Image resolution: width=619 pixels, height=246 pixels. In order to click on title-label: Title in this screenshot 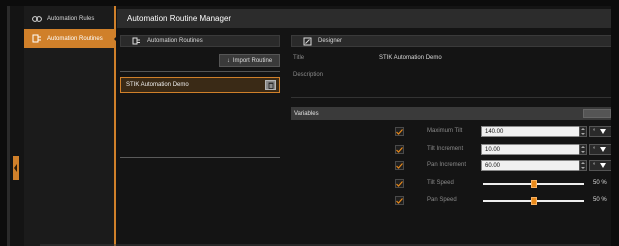, I will do `click(299, 58)`.